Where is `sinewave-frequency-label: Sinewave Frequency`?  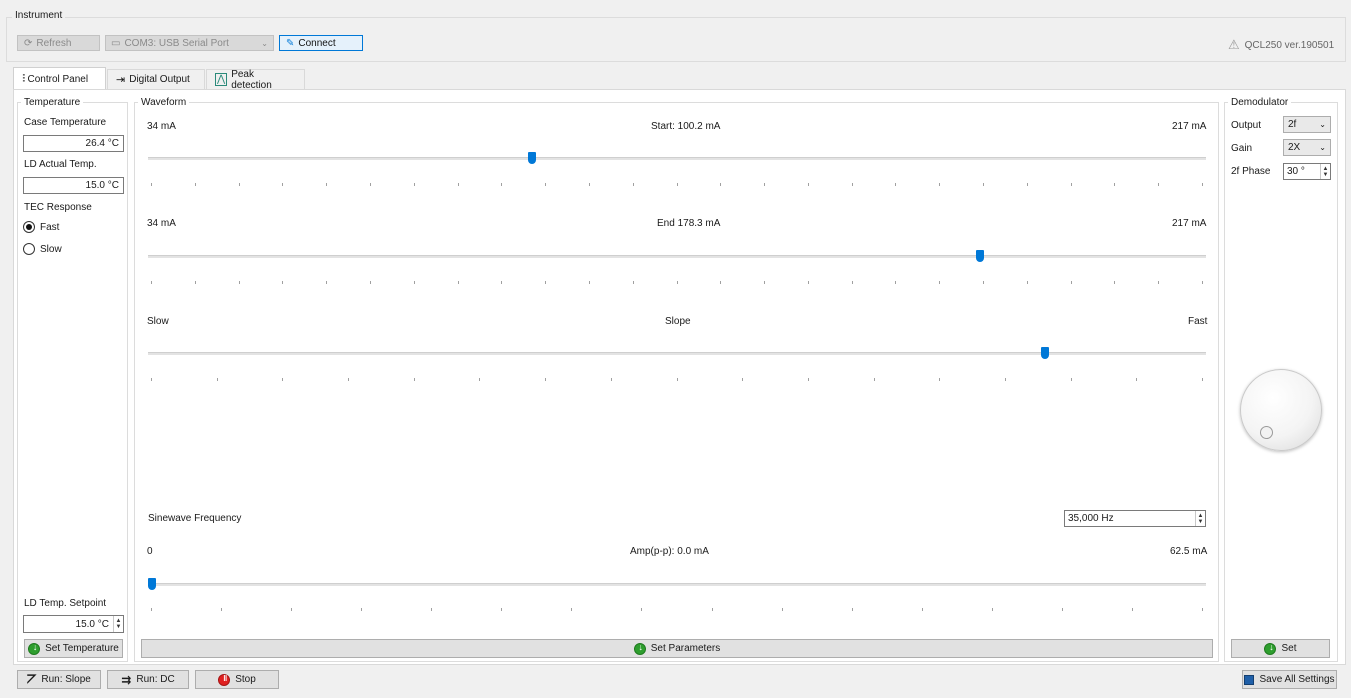 sinewave-frequency-label: Sinewave Frequency is located at coordinates (195, 518).